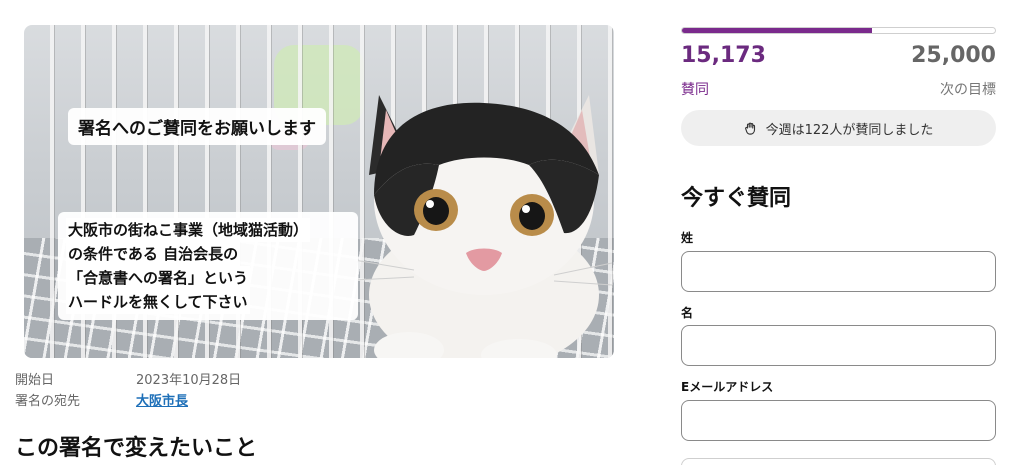 This screenshot has height=465, width=1024. I want to click on target-label: 署名の宛先, so click(48, 401).